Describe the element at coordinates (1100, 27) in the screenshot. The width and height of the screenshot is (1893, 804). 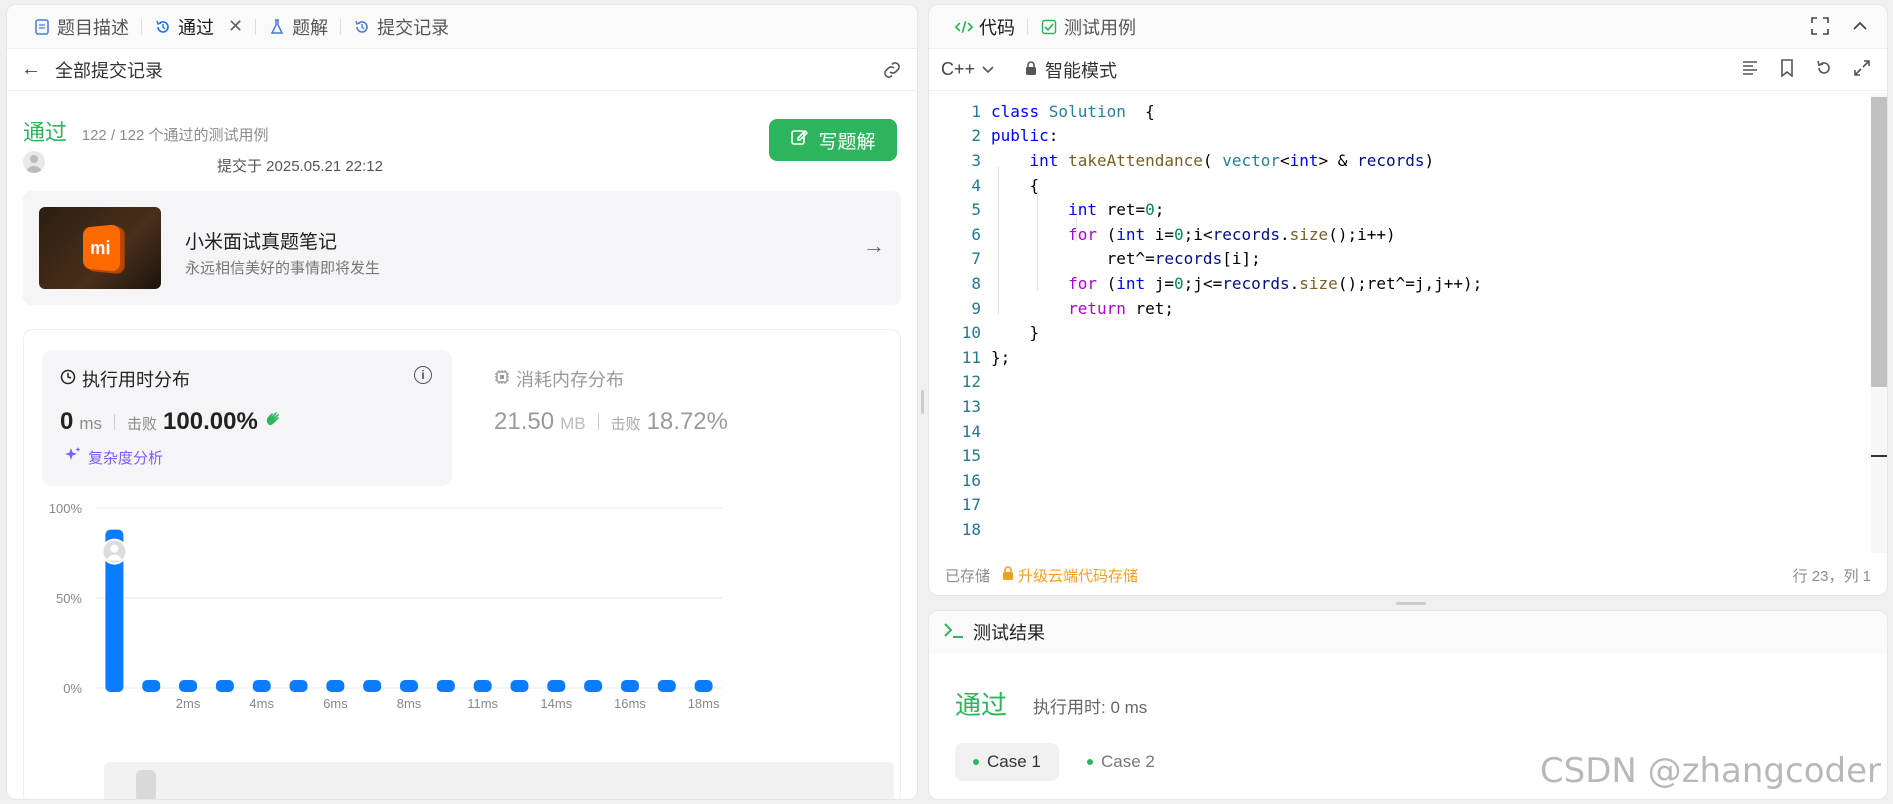
I see `tab-testcase-label: 测试用例` at that location.